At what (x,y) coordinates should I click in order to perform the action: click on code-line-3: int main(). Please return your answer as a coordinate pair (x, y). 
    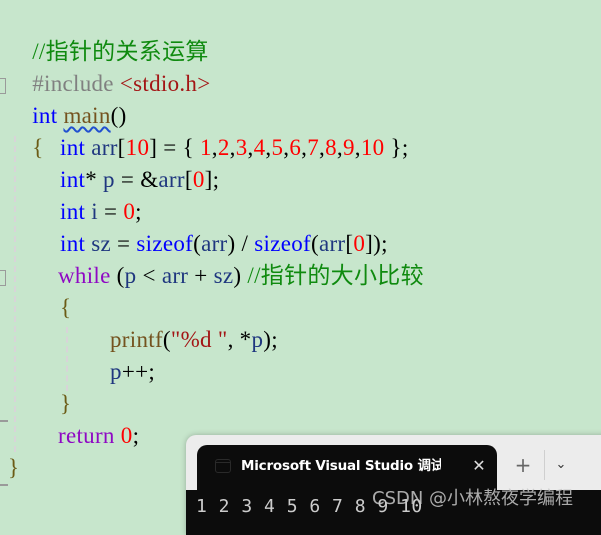
    Looking at the image, I should click on (67, 98).